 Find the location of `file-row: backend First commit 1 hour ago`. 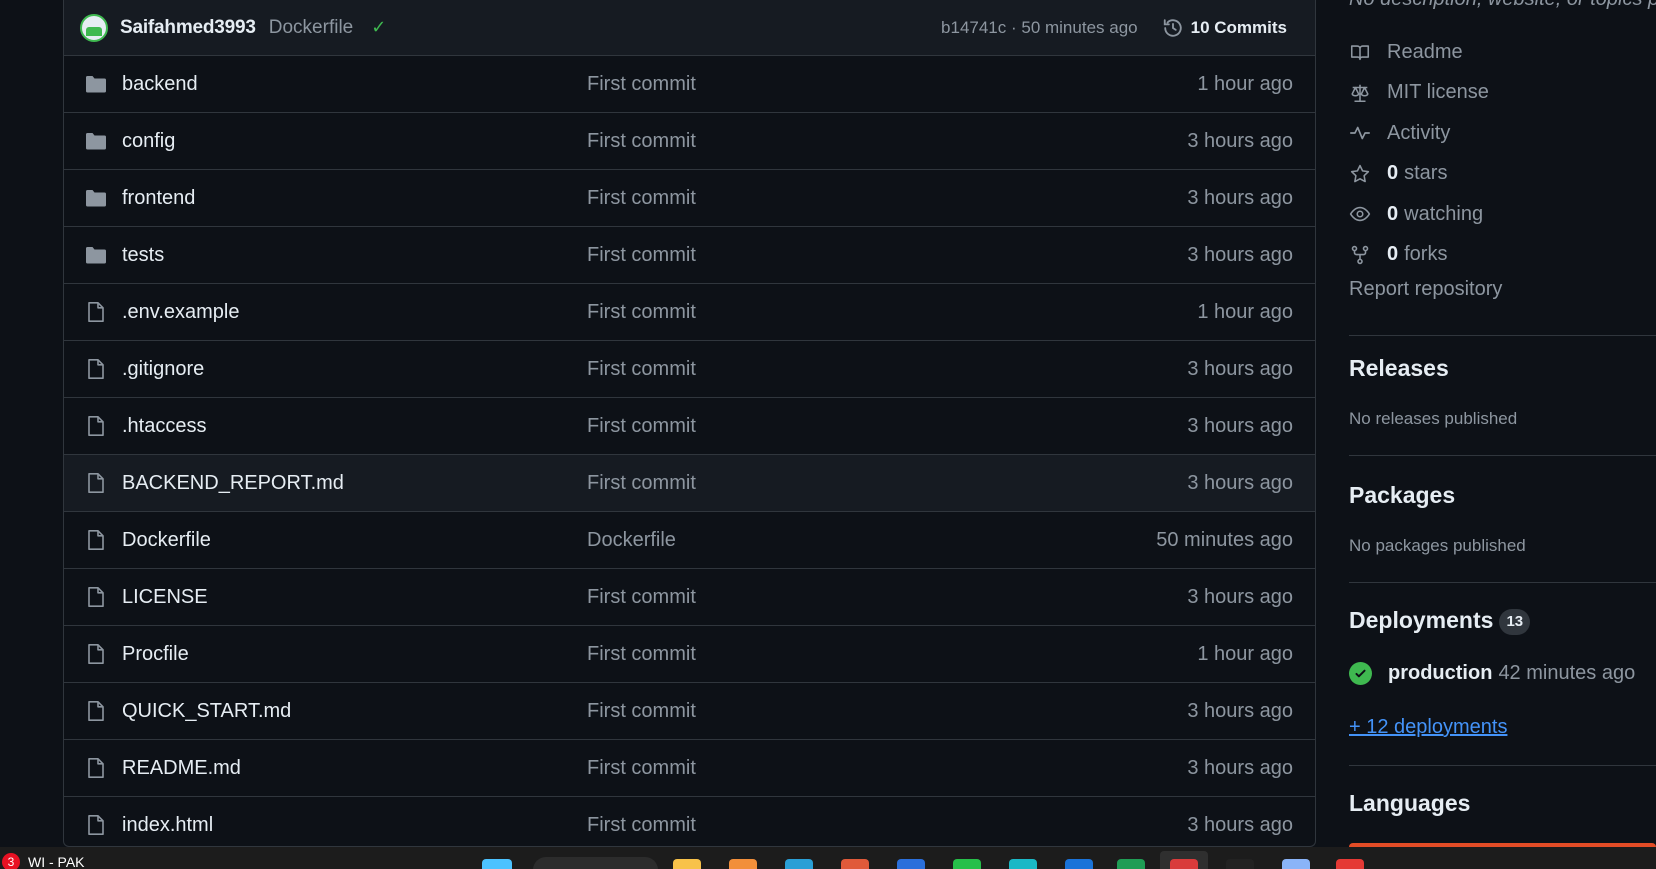

file-row: backend First commit 1 hour ago is located at coordinates (689, 84).